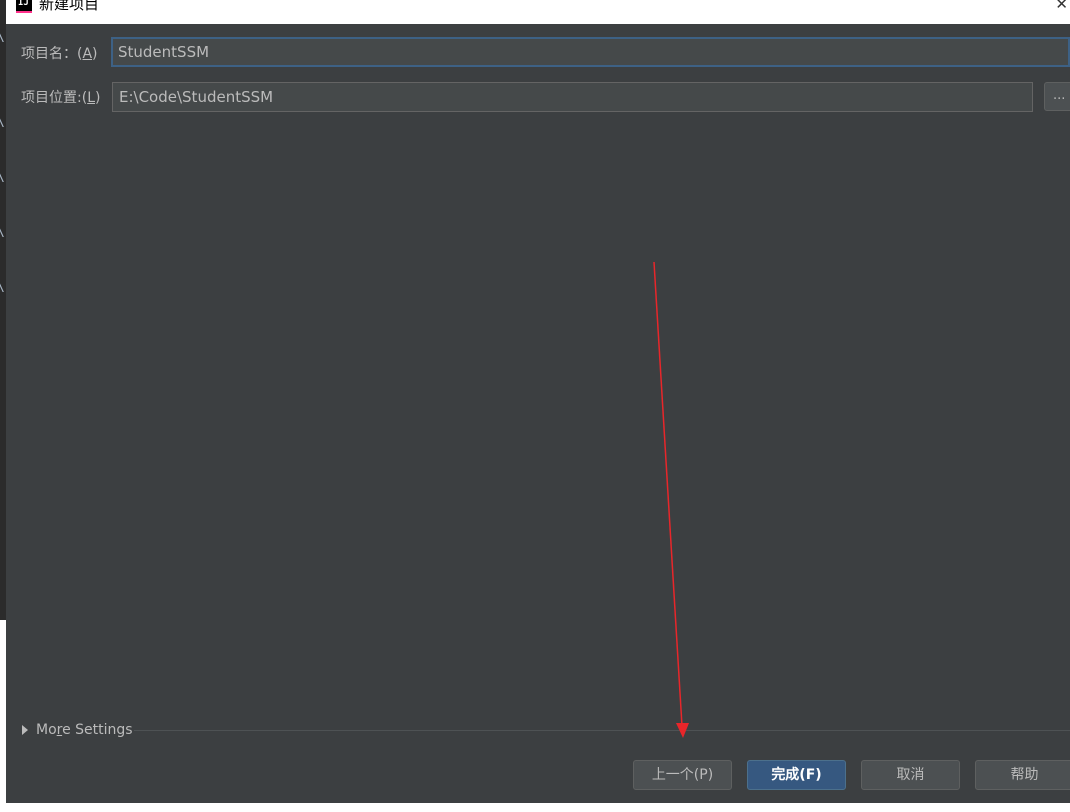 The width and height of the screenshot is (1070, 812). What do you see at coordinates (59, 54) in the screenshot?
I see `project-name-label: 项目名：(A)` at bounding box center [59, 54].